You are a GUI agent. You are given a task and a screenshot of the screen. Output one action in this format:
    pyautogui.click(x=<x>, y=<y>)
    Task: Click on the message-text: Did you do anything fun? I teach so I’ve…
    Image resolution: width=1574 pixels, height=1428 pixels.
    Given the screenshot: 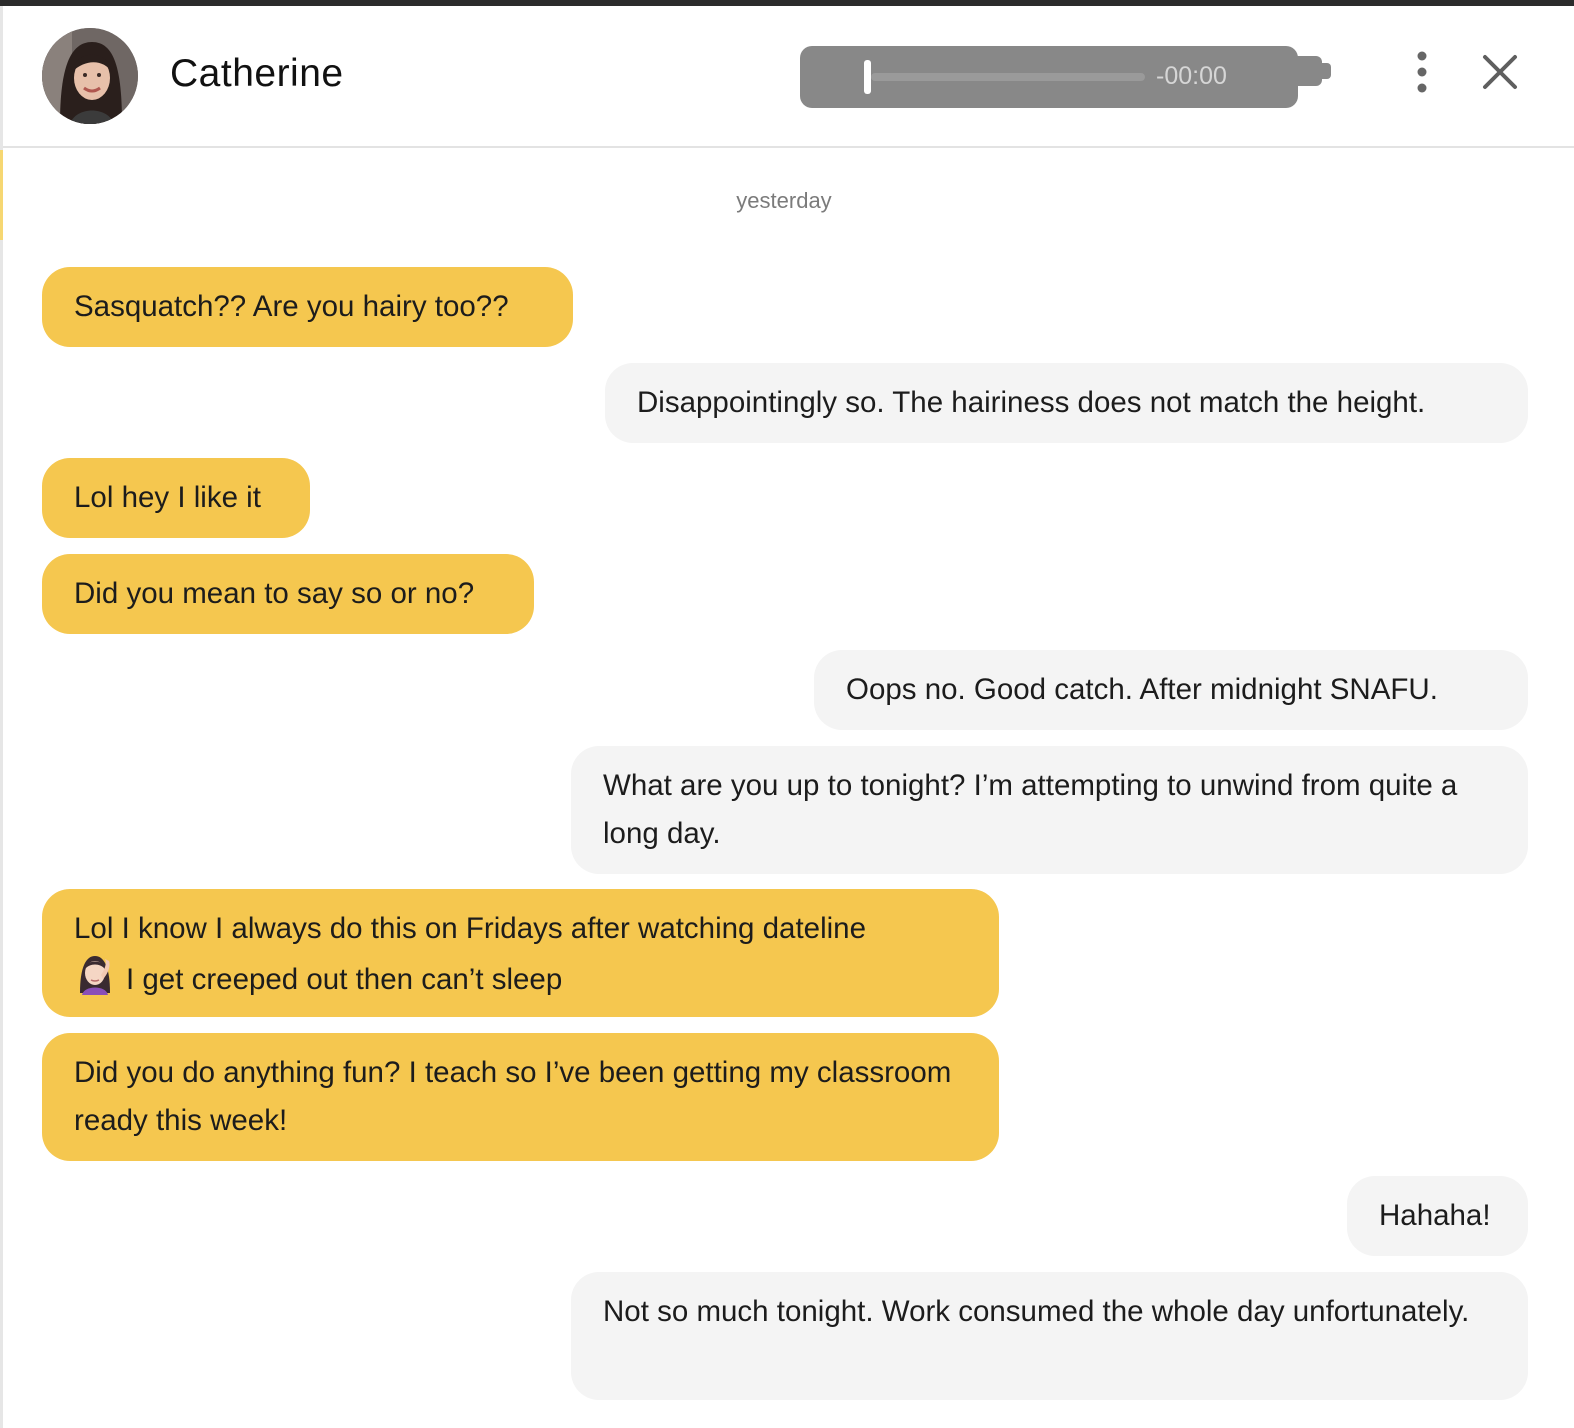 What is the action you would take?
    pyautogui.click(x=513, y=1096)
    